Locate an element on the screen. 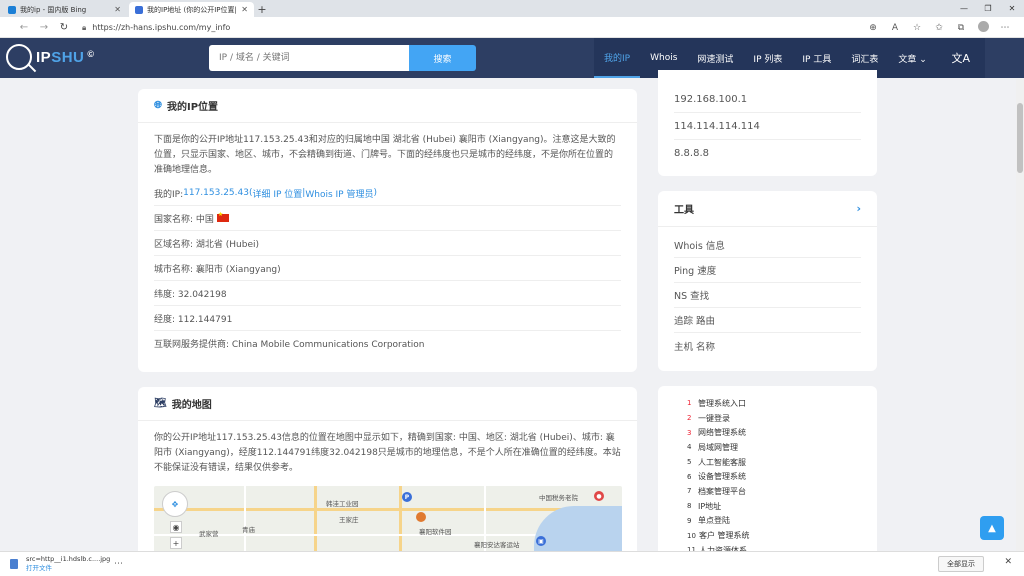 The image size is (1024, 576). restore-icon: ❐ is located at coordinates (988, 8).